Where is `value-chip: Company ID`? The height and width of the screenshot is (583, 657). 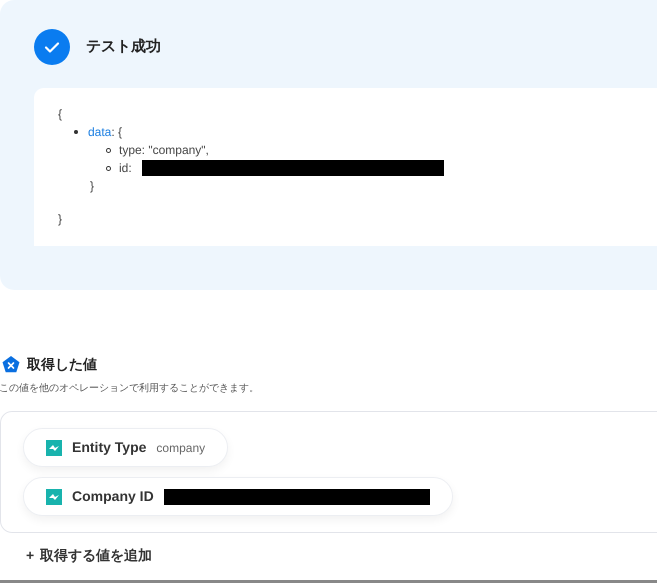
value-chip: Company ID is located at coordinates (238, 496).